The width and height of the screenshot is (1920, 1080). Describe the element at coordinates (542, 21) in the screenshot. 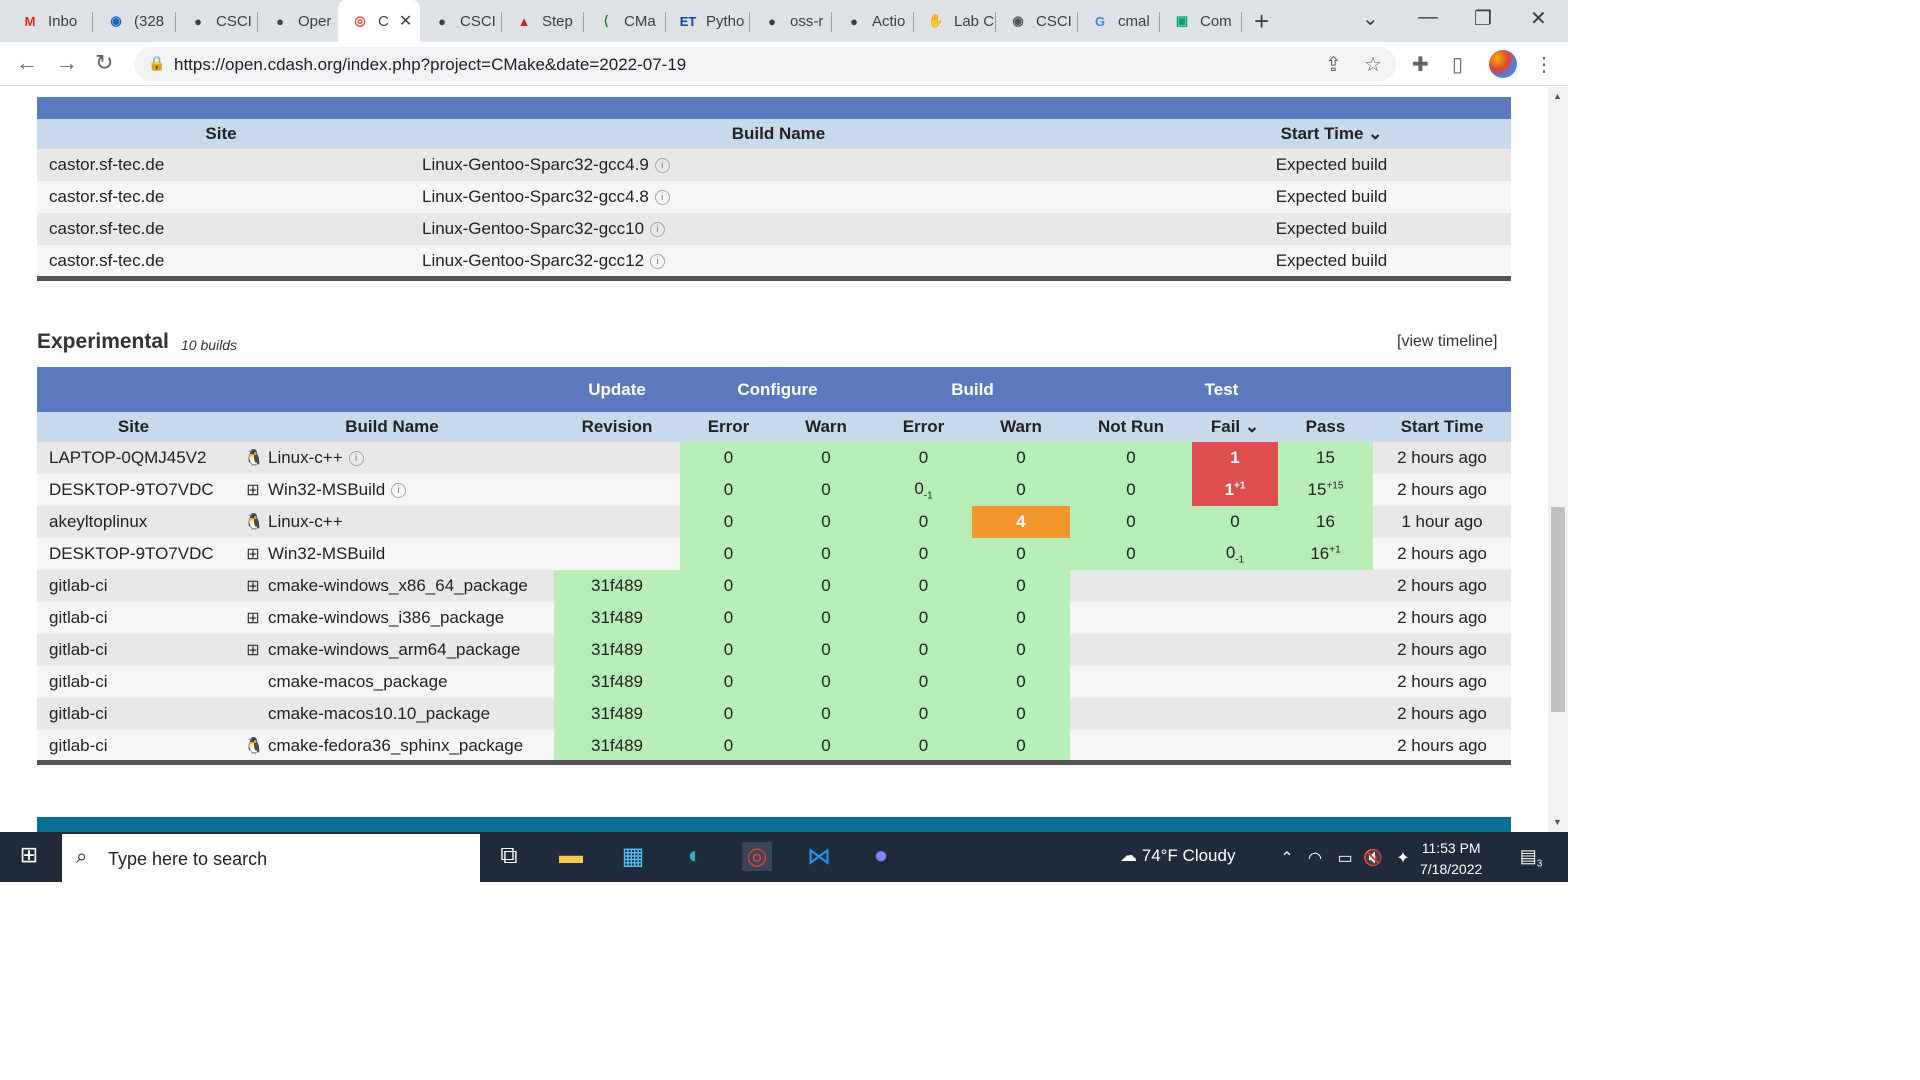

I see `tab-7: ▲ Step` at that location.